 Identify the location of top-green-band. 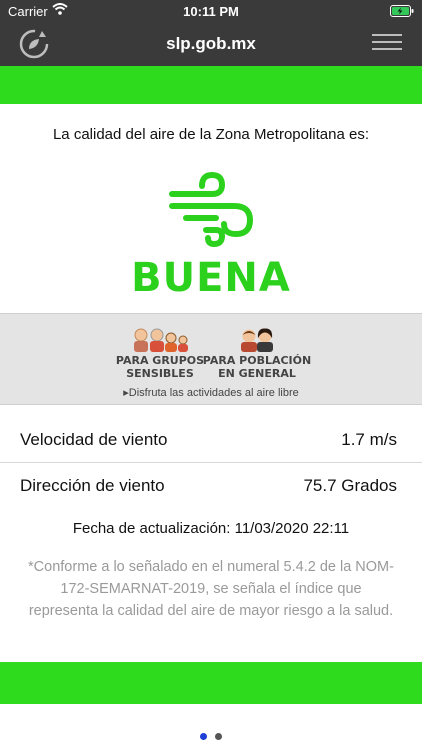
(211, 85).